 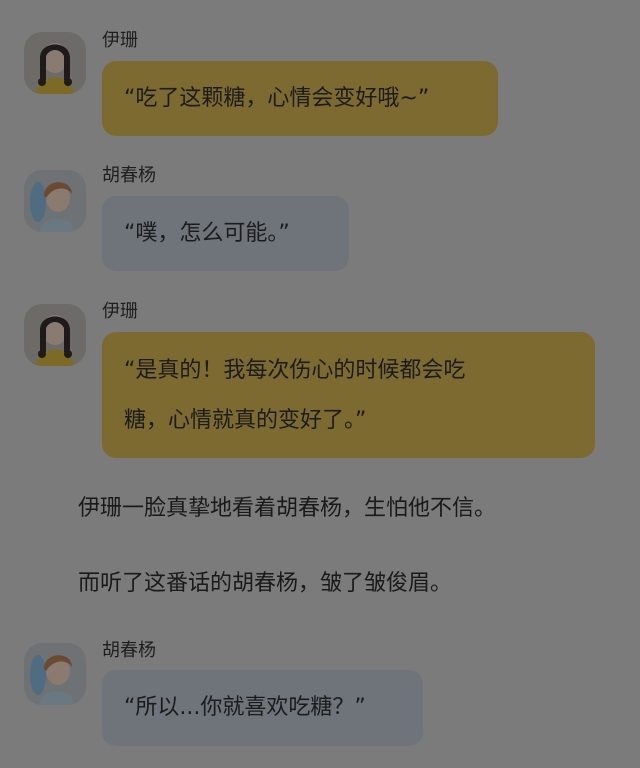 I want to click on message-text-line: “是真的！我每次伤心的时候都会吃, so click(x=295, y=370).